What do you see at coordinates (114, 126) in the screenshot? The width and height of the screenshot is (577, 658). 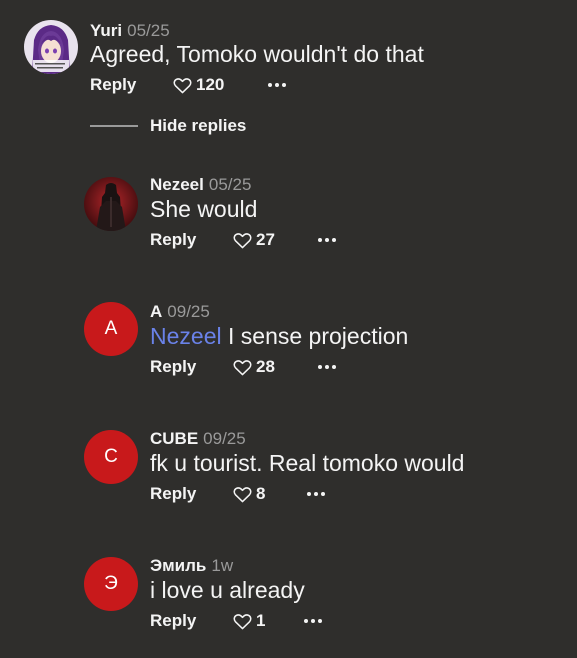 I see `thread-line` at bounding box center [114, 126].